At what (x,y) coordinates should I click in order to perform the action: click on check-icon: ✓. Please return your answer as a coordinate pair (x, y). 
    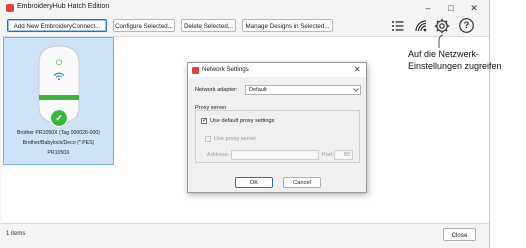
    Looking at the image, I should click on (59, 118).